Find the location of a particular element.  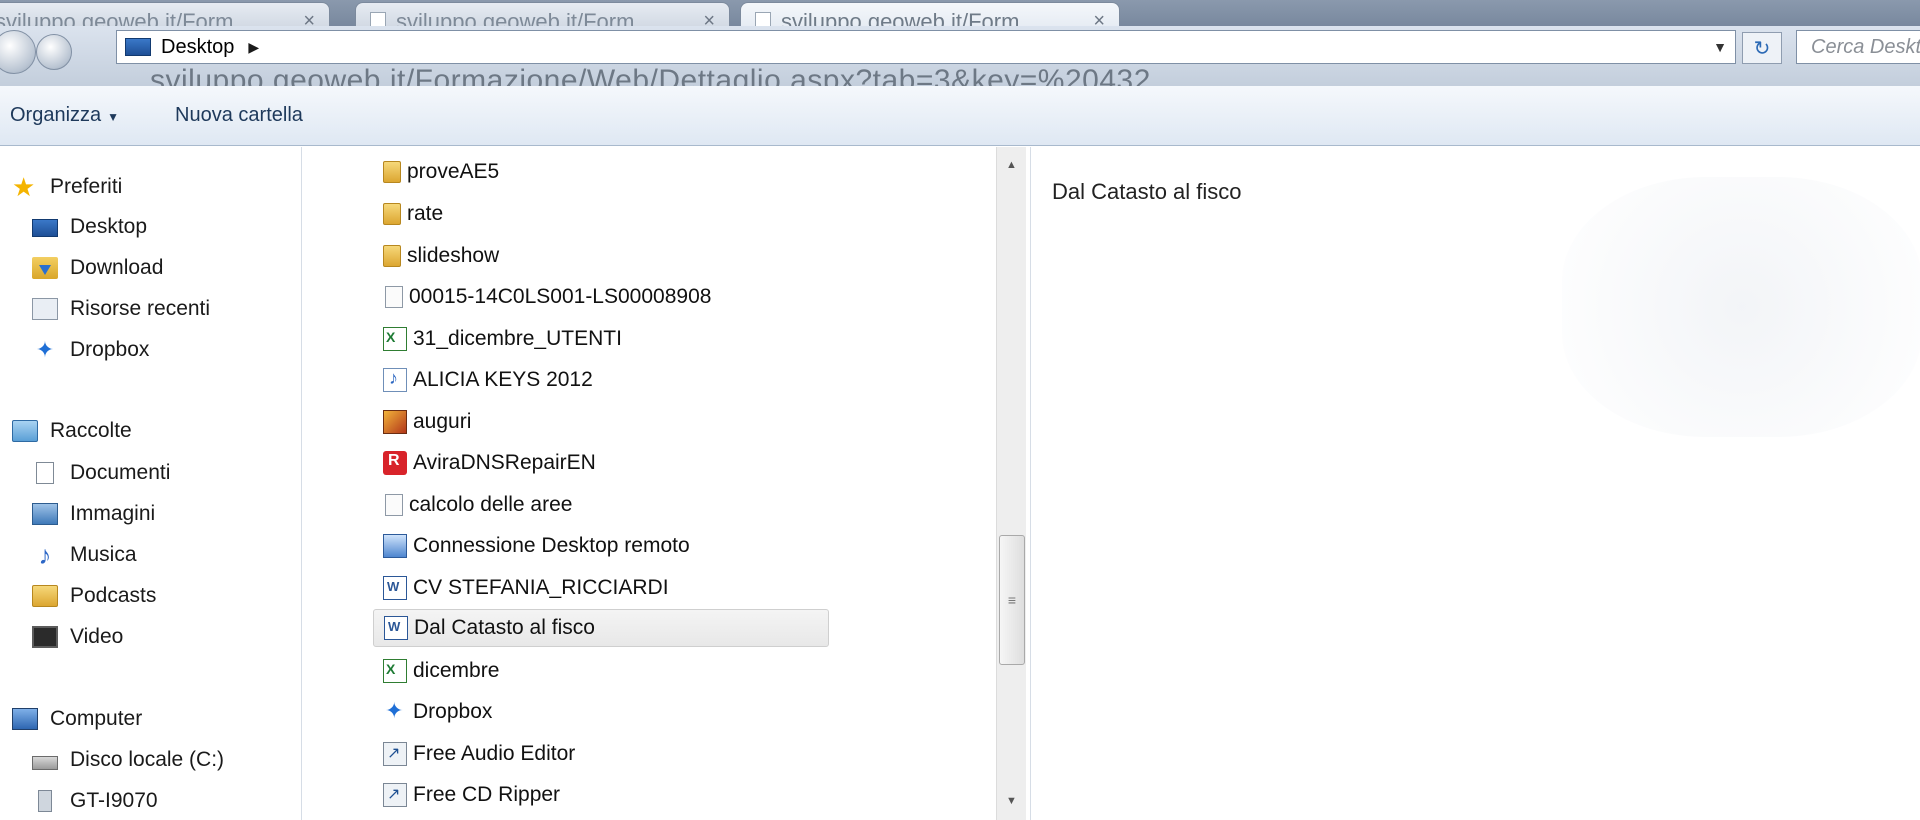

list-item: AviraDNSRepairEN is located at coordinates (487, 463).